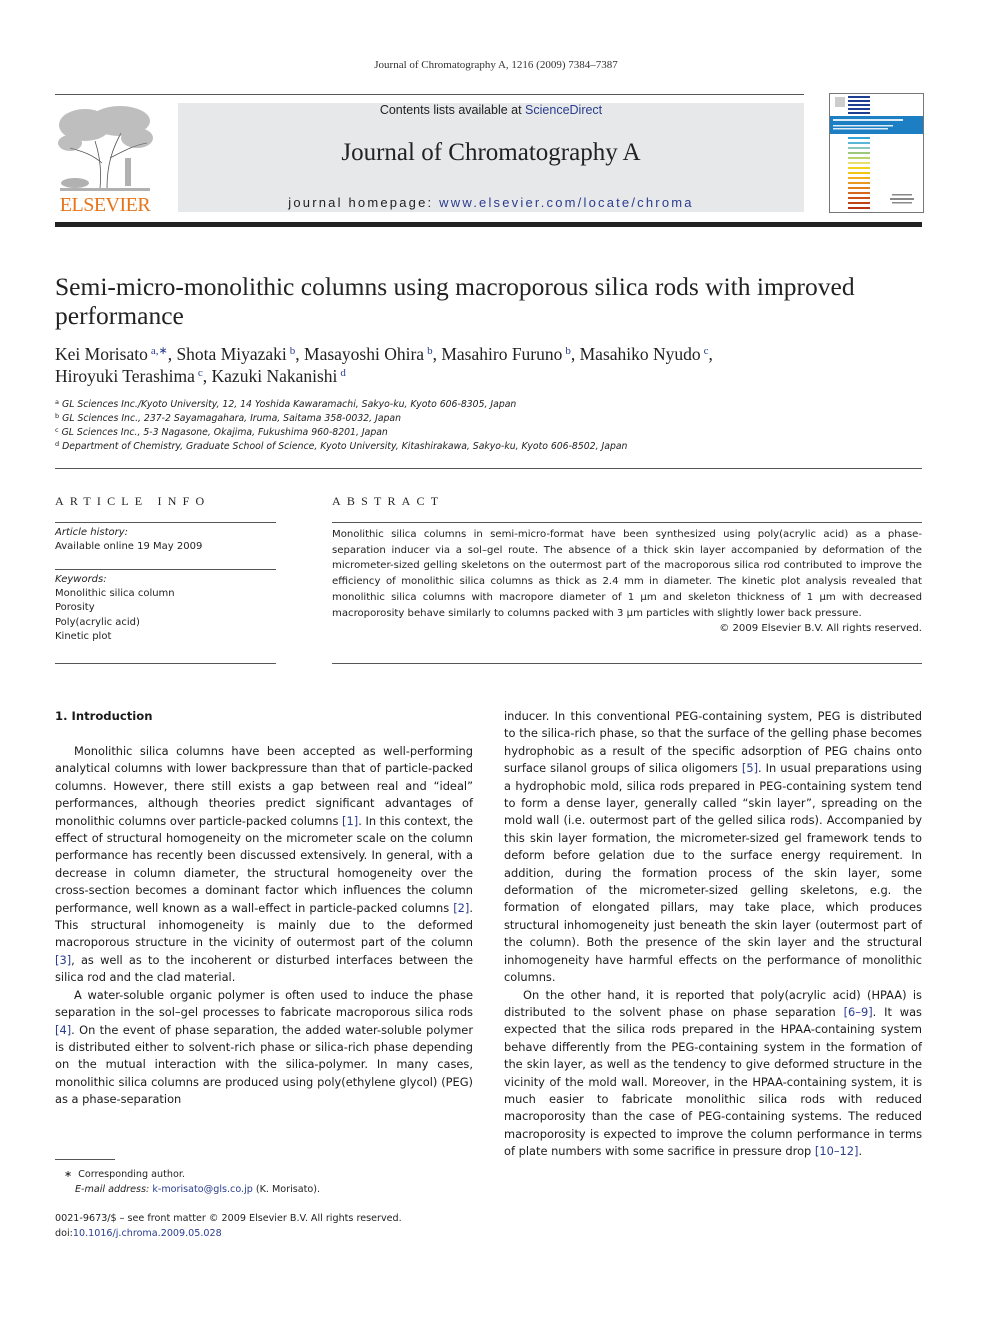 This screenshot has width=992, height=1323. Describe the element at coordinates (750, 768) in the screenshot. I see `citation-link: [5]` at that location.